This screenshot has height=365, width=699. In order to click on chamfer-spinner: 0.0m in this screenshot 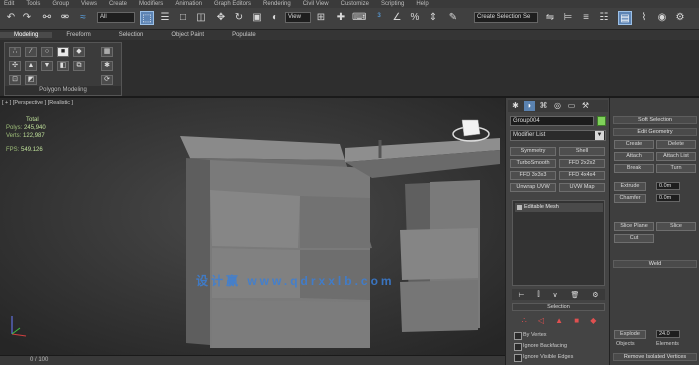, I will do `click(668, 198)`.